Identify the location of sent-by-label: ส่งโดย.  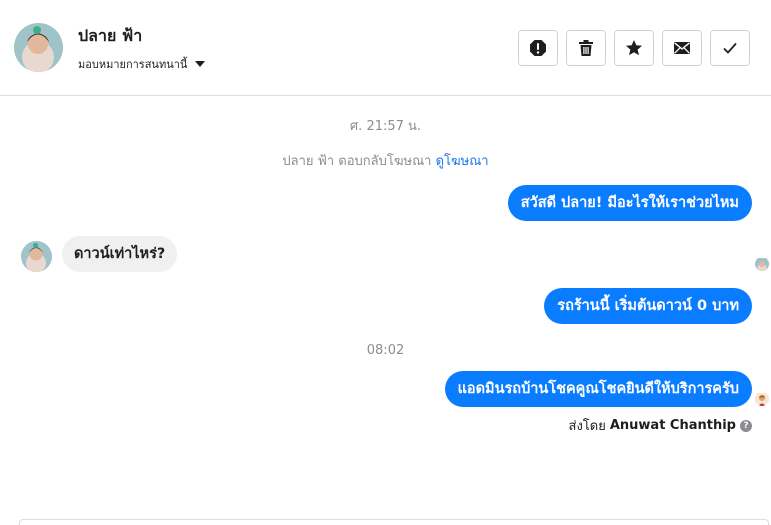
(587, 426).